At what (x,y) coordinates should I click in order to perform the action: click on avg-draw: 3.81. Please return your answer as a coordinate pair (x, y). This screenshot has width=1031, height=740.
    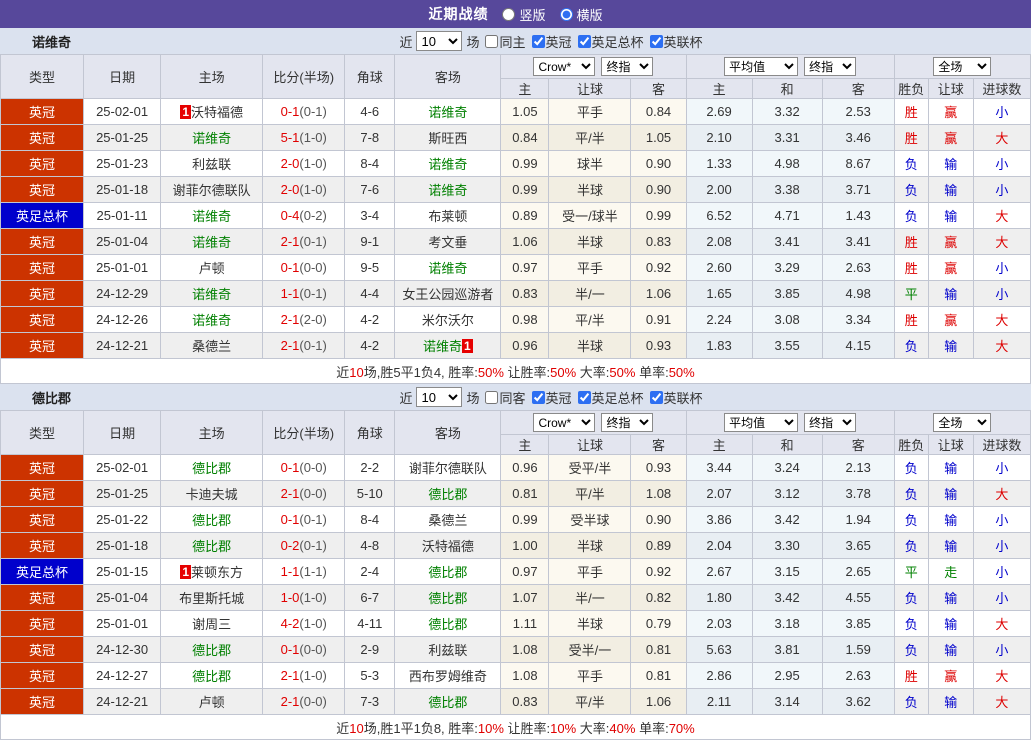
    Looking at the image, I should click on (787, 649).